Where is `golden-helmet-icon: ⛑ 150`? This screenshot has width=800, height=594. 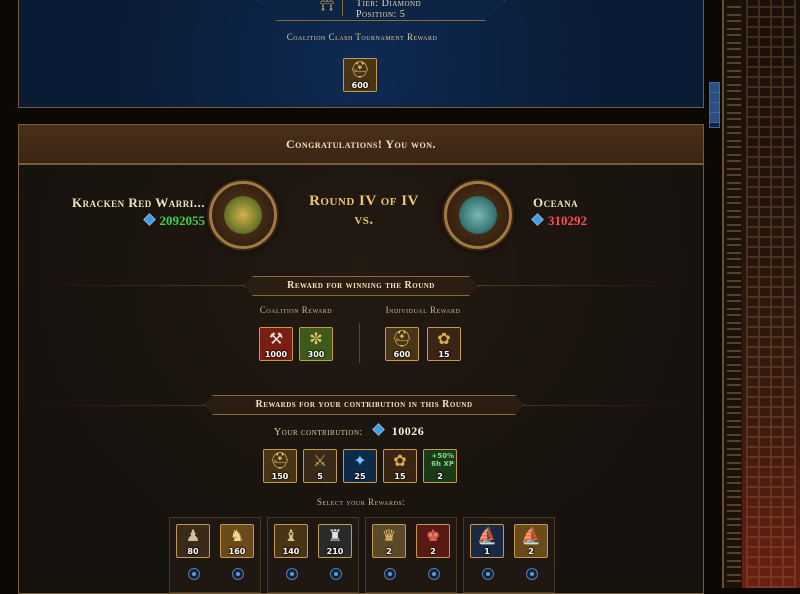 golden-helmet-icon: ⛑ 150 is located at coordinates (280, 466).